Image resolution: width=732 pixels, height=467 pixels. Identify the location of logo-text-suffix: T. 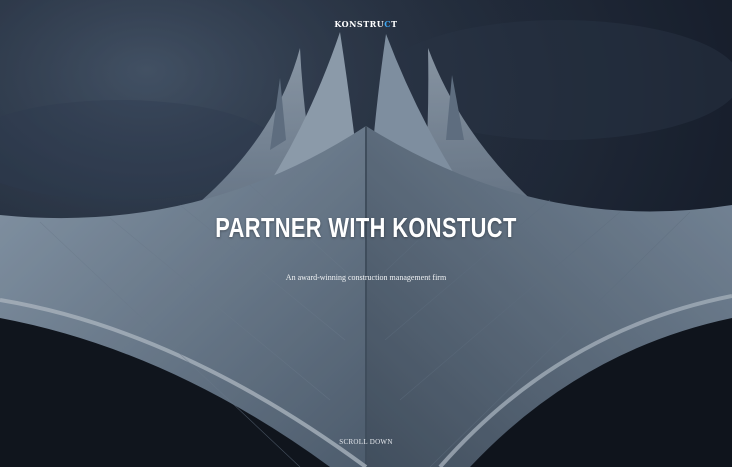
(394, 24).